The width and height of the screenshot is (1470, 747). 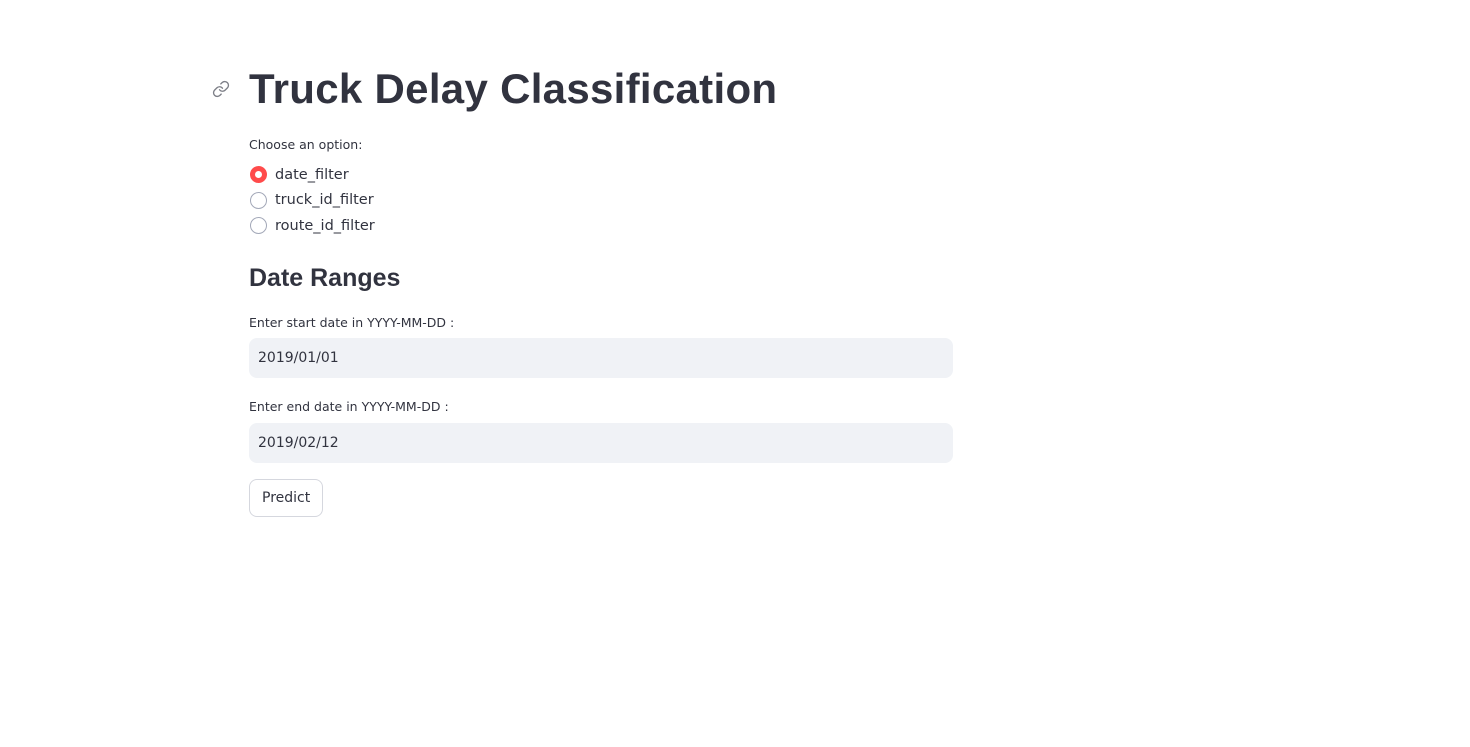 I want to click on link-icon, so click(x=221, y=89).